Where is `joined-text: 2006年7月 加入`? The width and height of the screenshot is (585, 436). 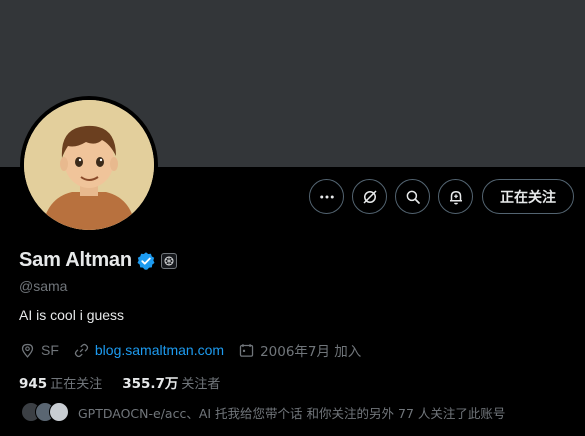
joined-text: 2006年7月 加入 is located at coordinates (311, 352).